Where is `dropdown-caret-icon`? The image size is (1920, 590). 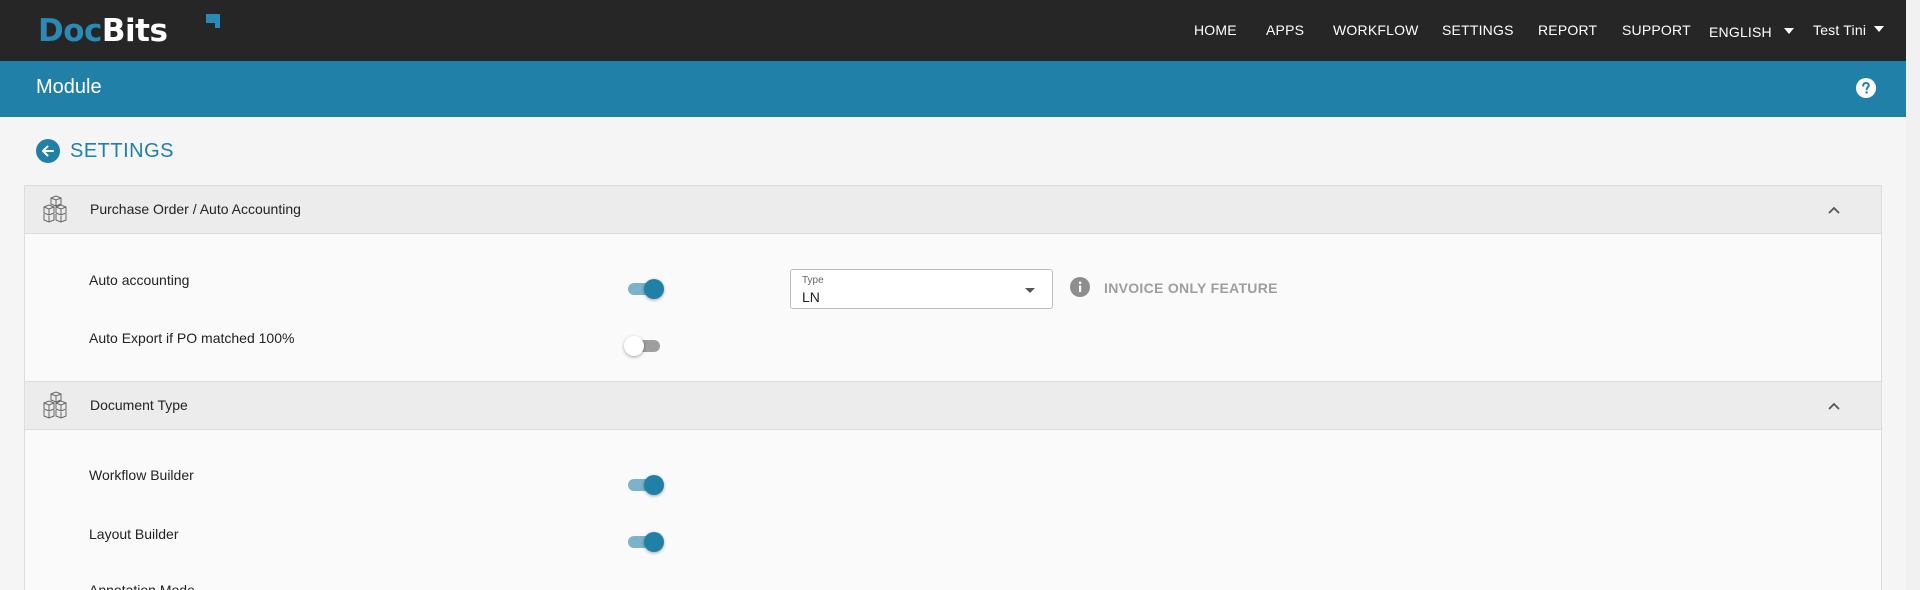 dropdown-caret-icon is located at coordinates (1030, 290).